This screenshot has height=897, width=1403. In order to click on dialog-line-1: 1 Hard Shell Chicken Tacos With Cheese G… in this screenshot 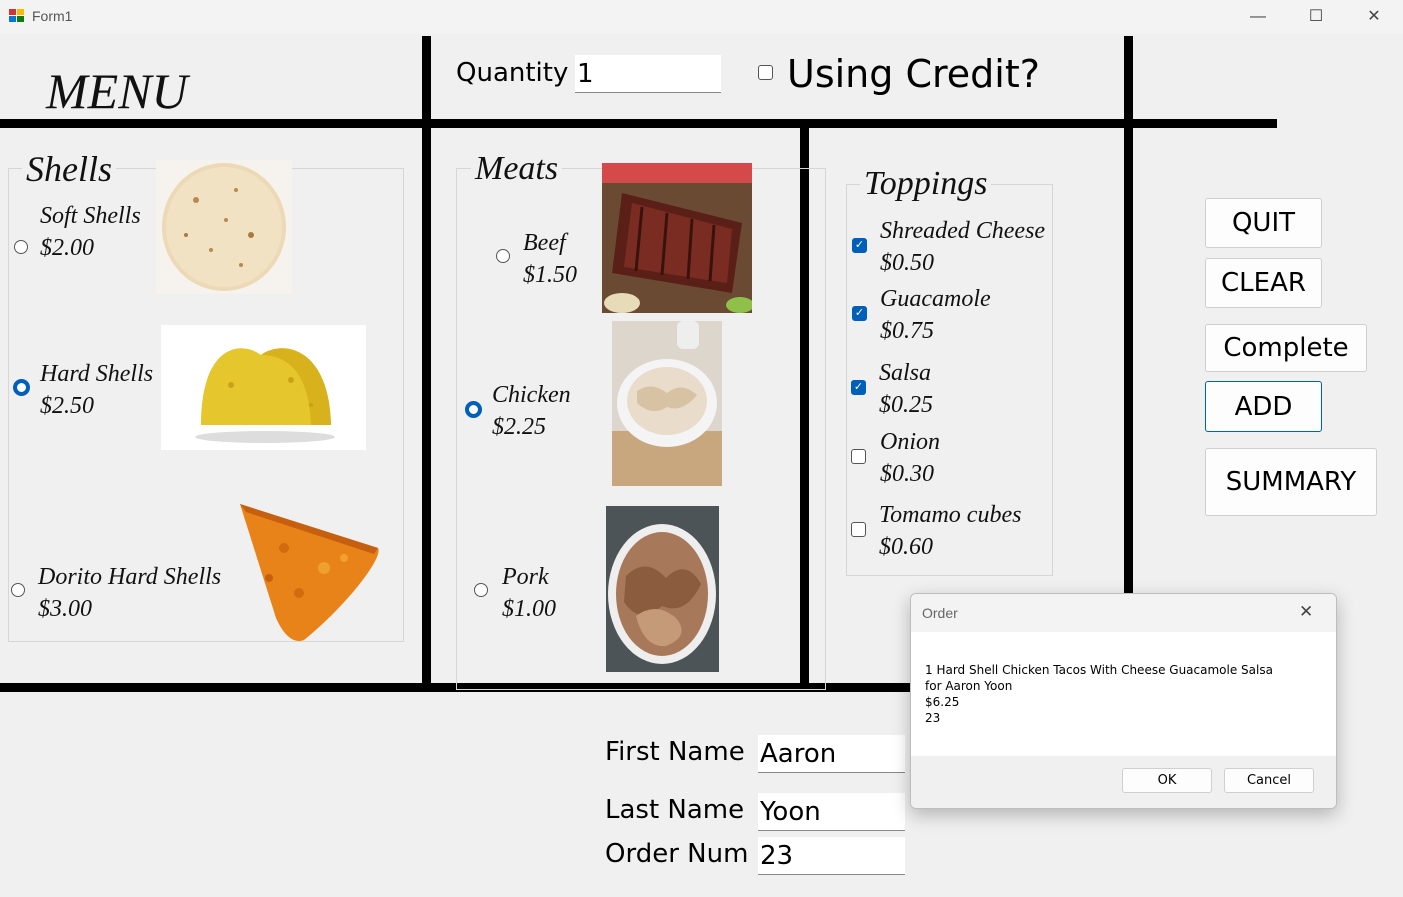, I will do `click(1099, 670)`.